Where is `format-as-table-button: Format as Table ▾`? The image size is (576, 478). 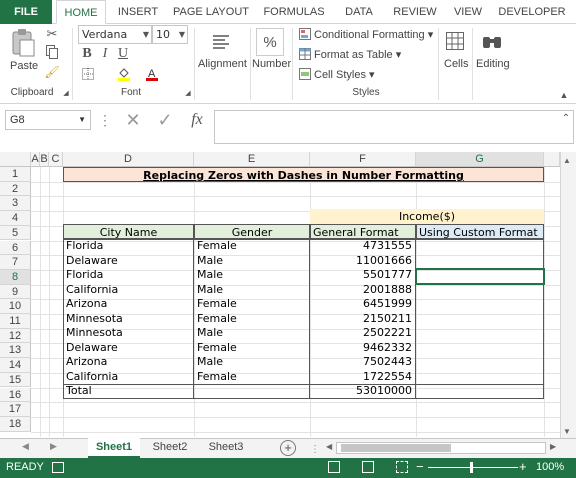
format-as-table-button: Format as Table ▾ is located at coordinates (357, 54).